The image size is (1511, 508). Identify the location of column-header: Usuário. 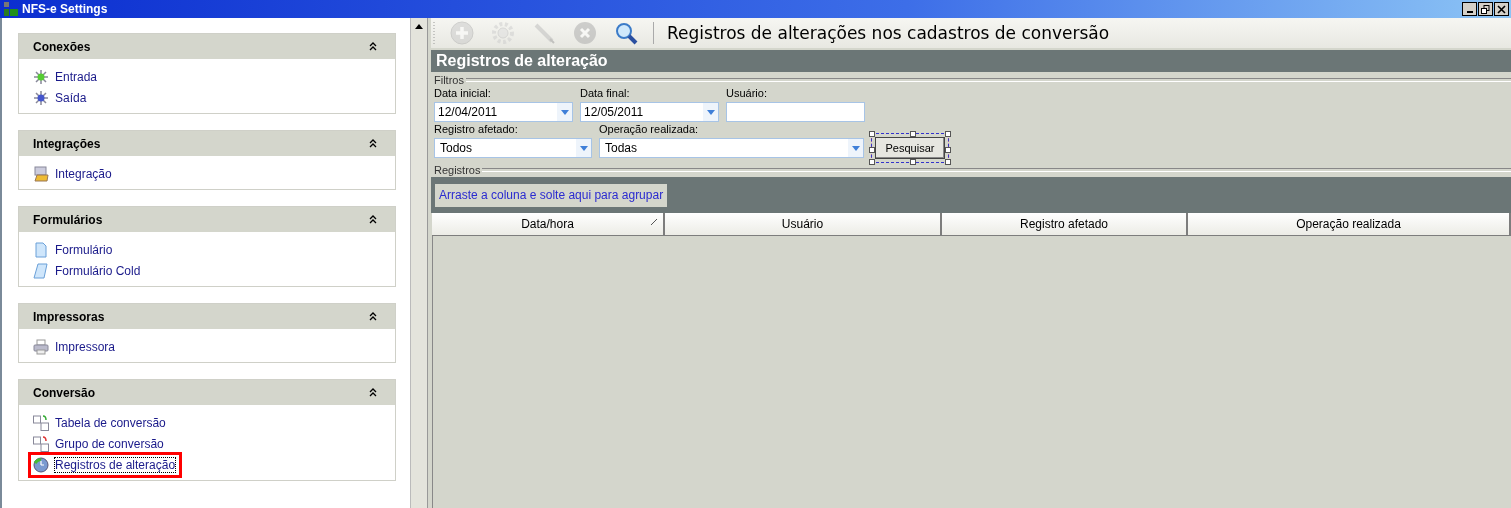
(803, 224).